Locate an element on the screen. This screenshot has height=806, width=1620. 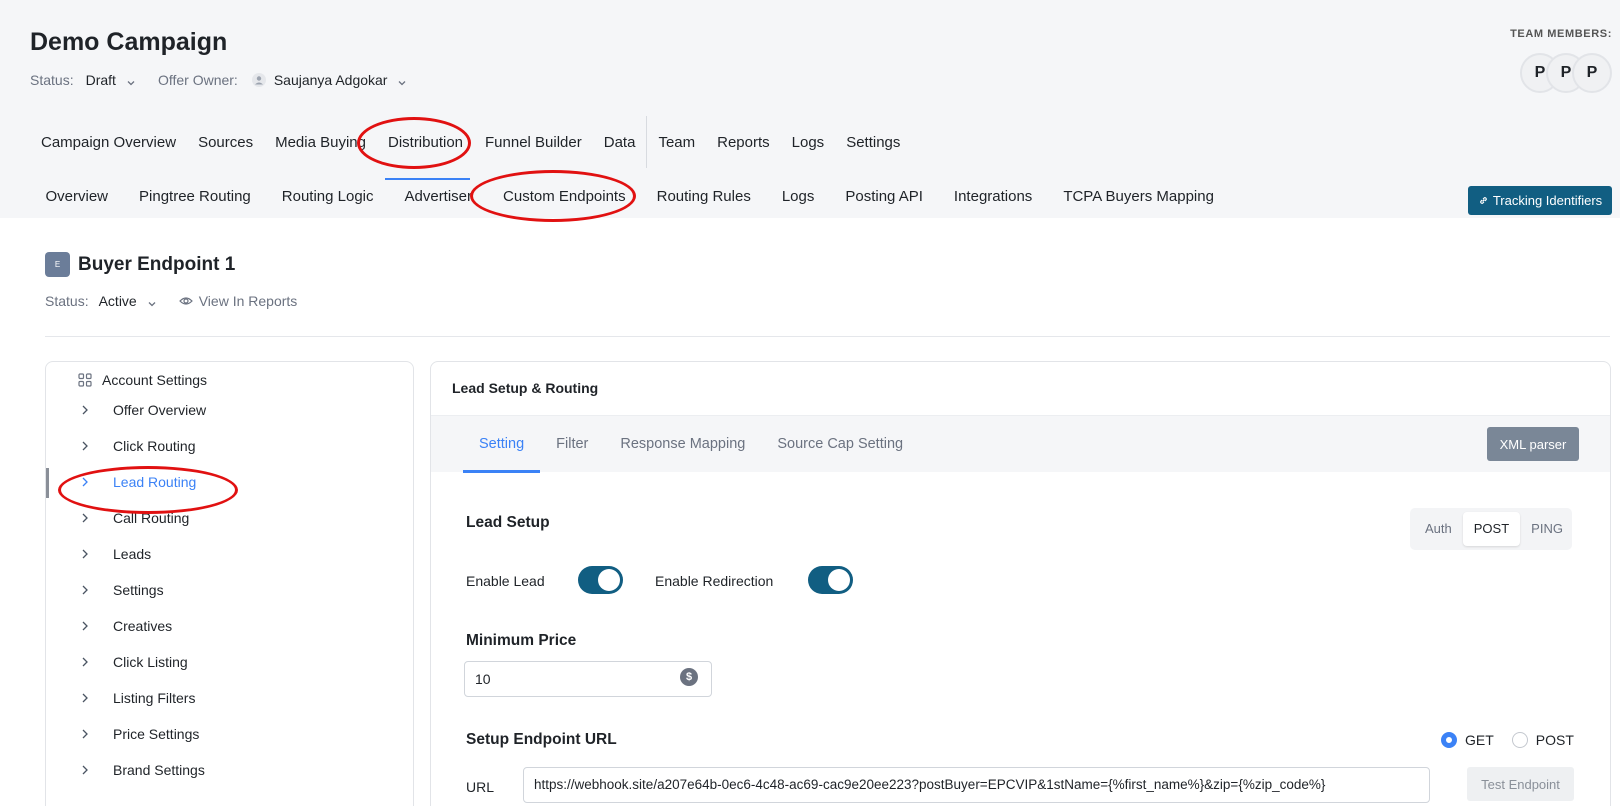
team-members-label: TEAM MEMBERS: is located at coordinates (1561, 34).